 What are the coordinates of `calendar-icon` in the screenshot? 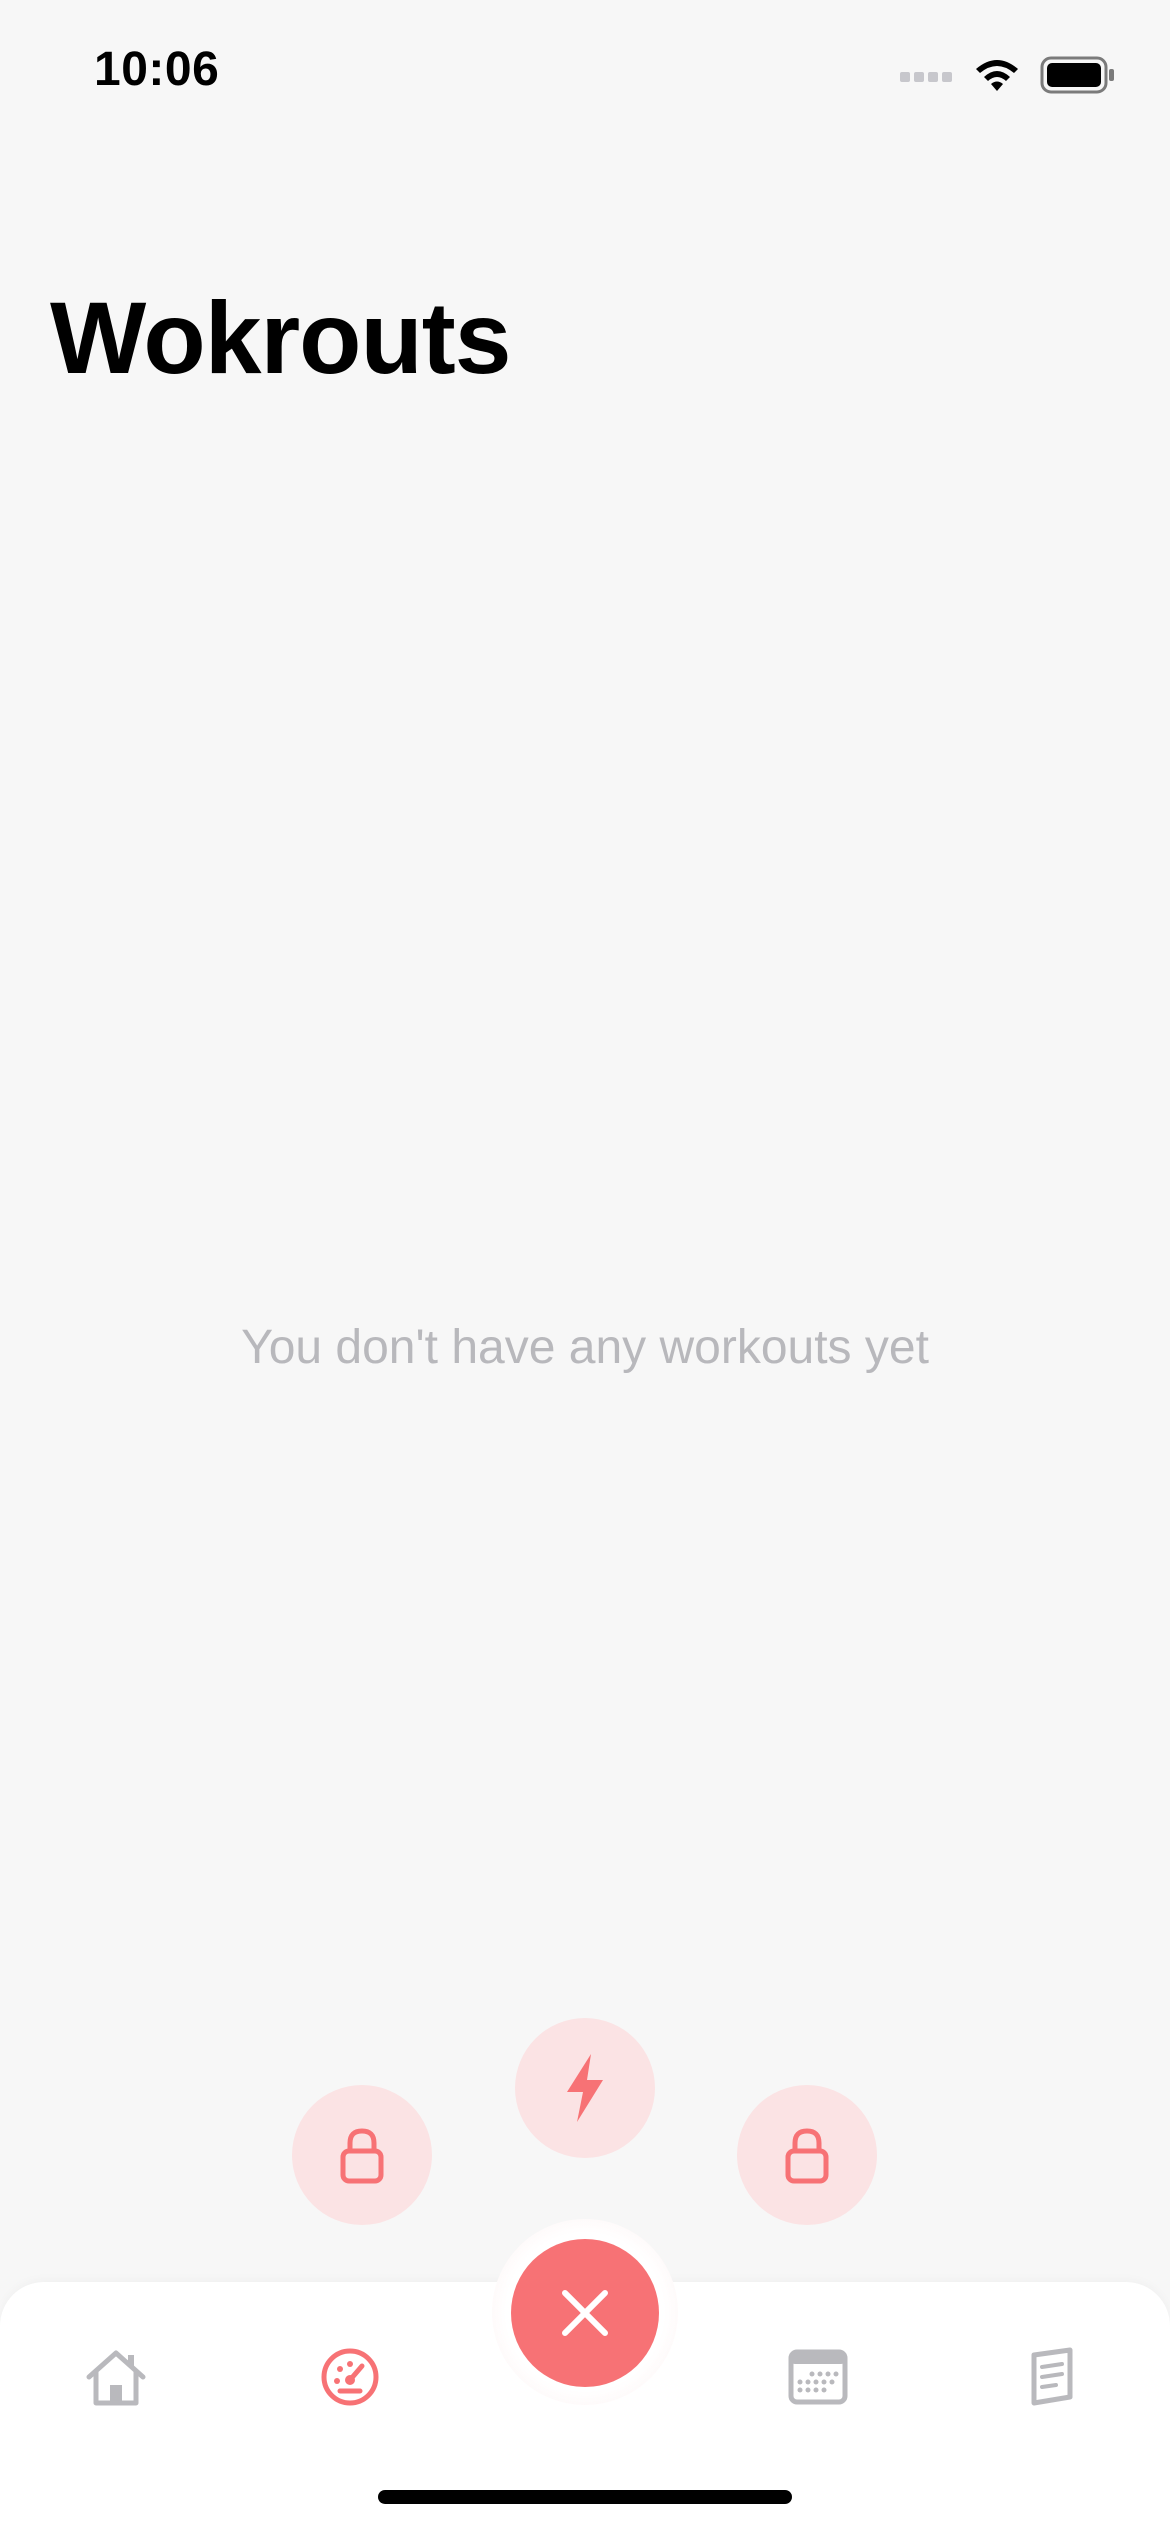 It's located at (818, 2377).